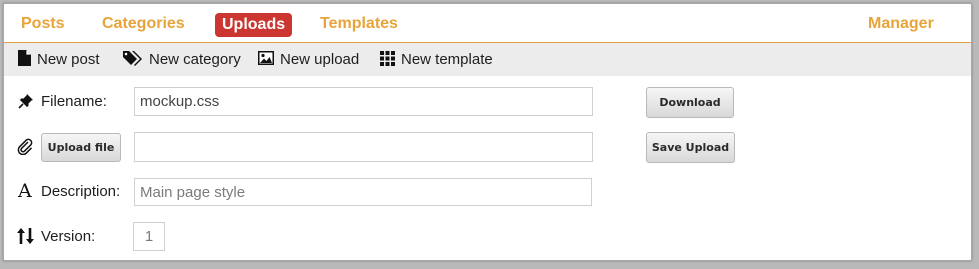  I want to click on new-category-label: New category, so click(195, 59).